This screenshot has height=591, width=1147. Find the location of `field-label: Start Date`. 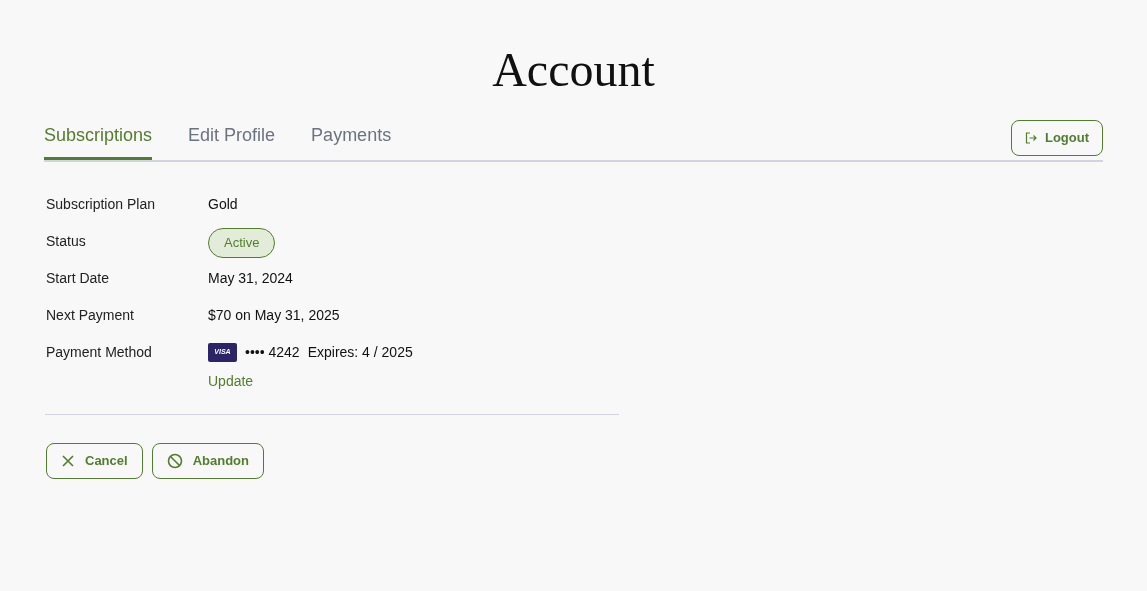

field-label: Start Date is located at coordinates (78, 278).